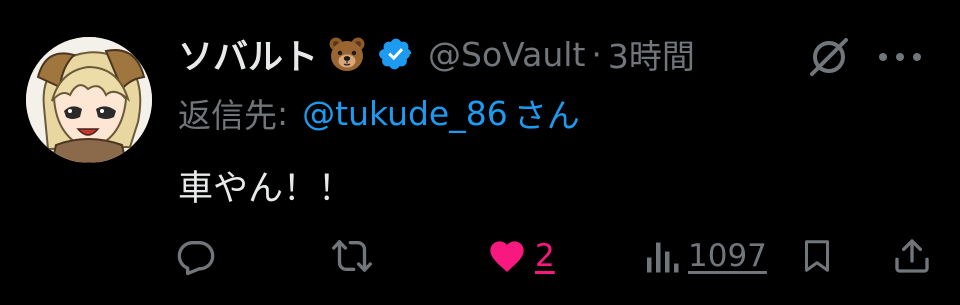 The image size is (960, 305). Describe the element at coordinates (283, 113) in the screenshot. I see `reply-colon: :` at that location.